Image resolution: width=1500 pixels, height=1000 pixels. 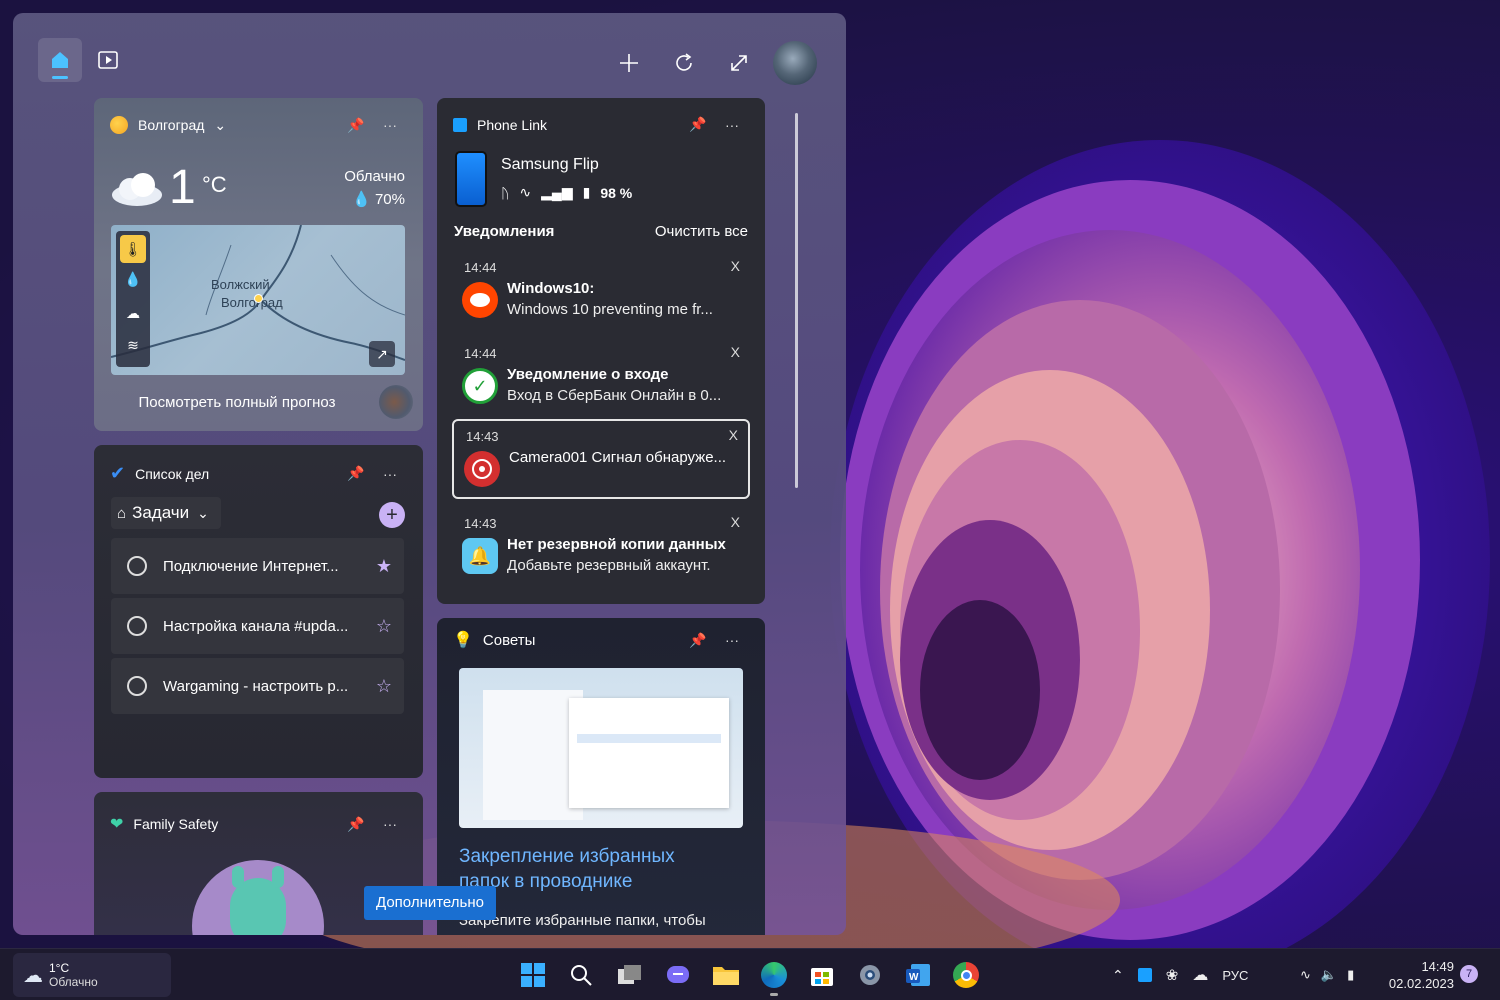 I want to click on scrollbar, so click(x=796, y=300).